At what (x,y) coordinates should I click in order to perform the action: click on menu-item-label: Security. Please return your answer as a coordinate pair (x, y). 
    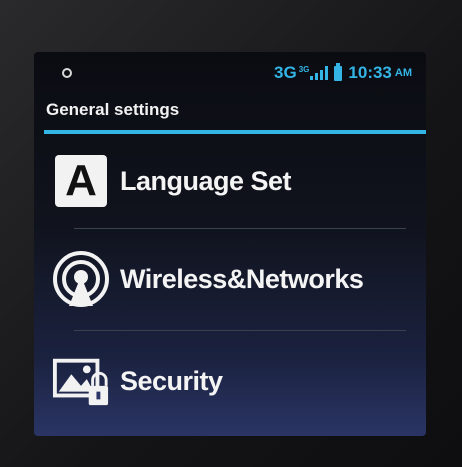
    Looking at the image, I should click on (171, 380).